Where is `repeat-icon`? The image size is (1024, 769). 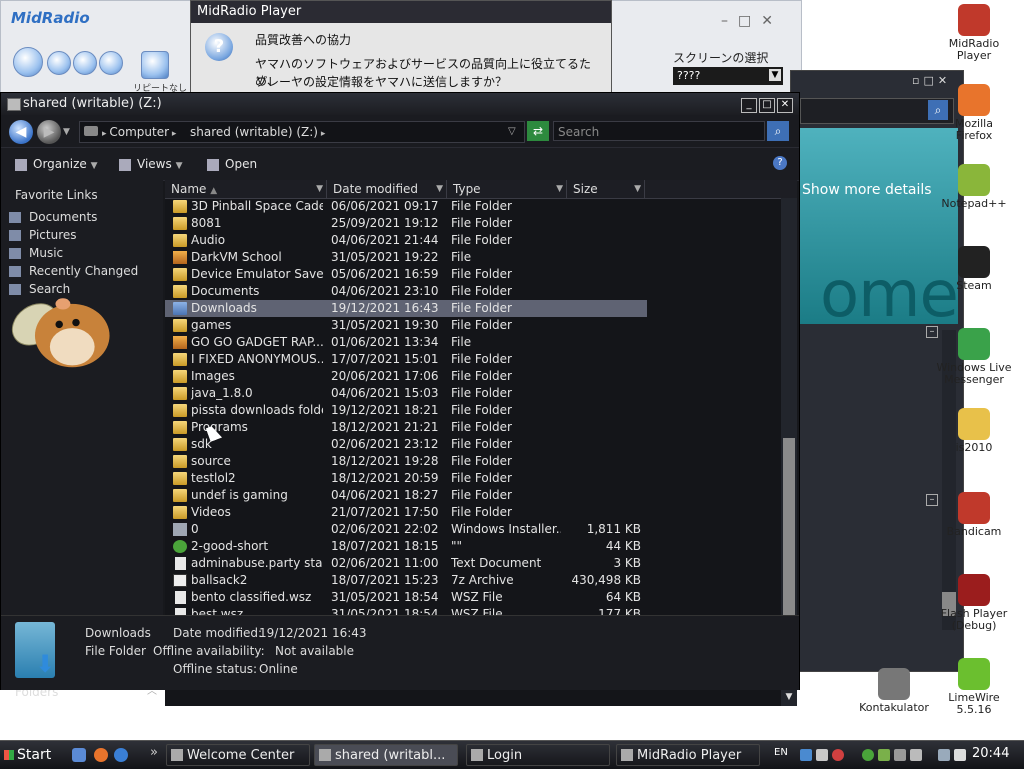 repeat-icon is located at coordinates (155, 65).